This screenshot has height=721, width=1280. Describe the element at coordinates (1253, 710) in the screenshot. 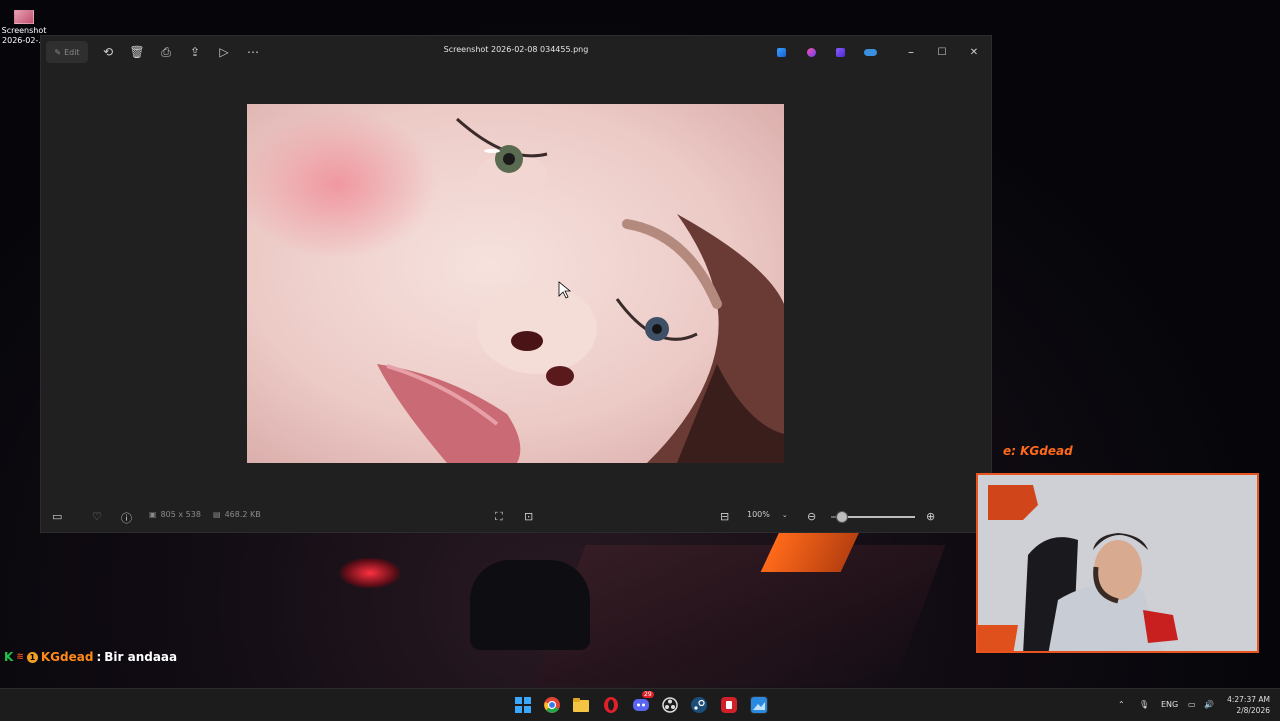

I see `clock-date: 2/8/2026` at that location.